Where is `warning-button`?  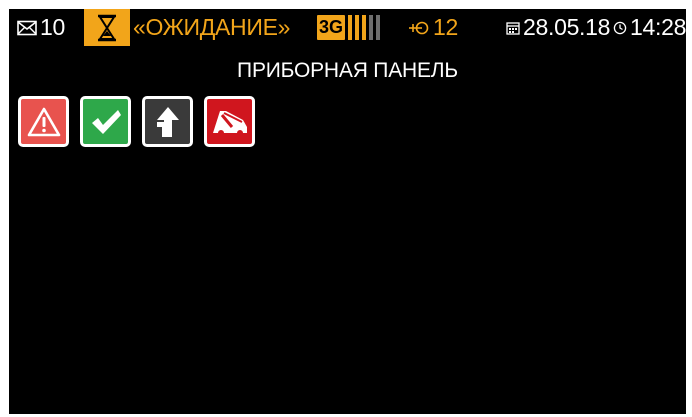
warning-button is located at coordinates (43, 121).